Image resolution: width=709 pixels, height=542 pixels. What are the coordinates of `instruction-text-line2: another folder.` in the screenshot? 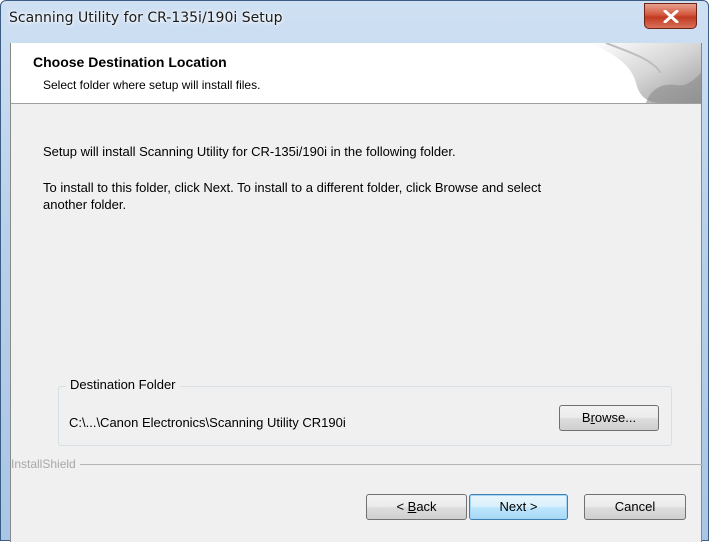 It's located at (85, 204).